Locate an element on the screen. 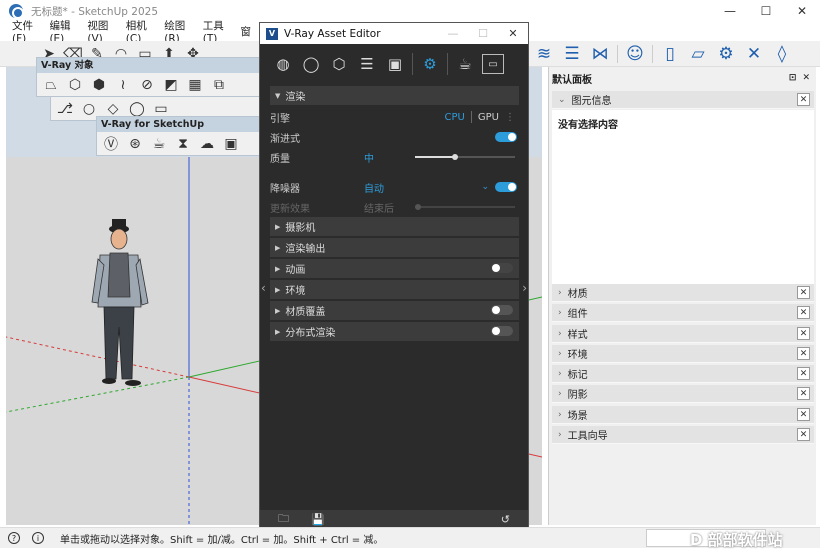 This screenshot has width=820, height=555. vray-layers-icon: ☰ is located at coordinates (572, 54).